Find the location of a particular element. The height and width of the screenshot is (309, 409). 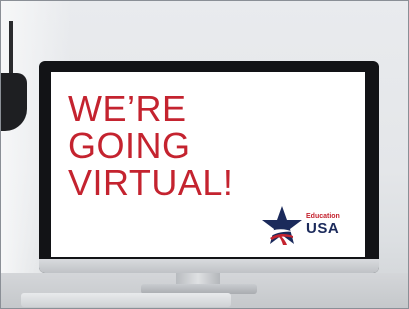

education-usa-logo: Education USA is located at coordinates (310, 225).